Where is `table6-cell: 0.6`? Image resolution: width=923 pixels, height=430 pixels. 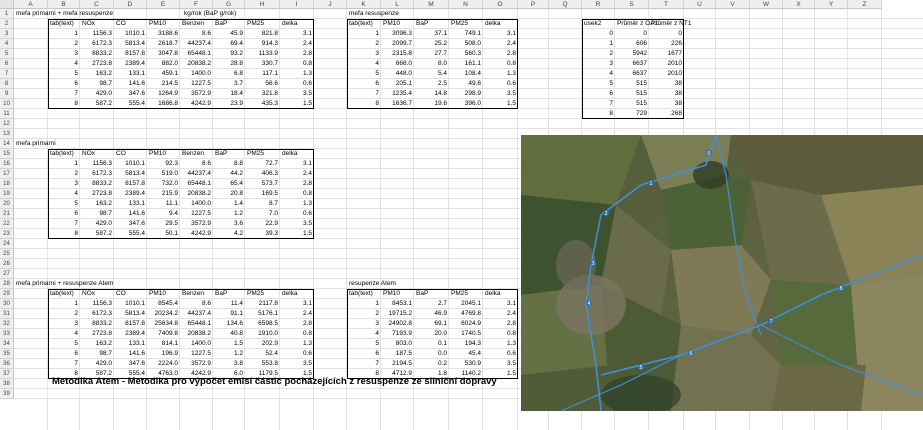 table6-cell: 0.6 is located at coordinates (500, 354).